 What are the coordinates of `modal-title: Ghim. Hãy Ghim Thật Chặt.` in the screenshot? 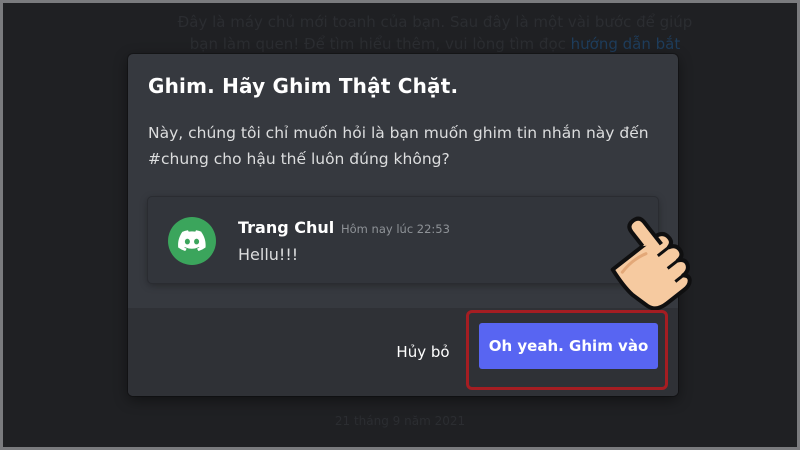 It's located at (303, 86).